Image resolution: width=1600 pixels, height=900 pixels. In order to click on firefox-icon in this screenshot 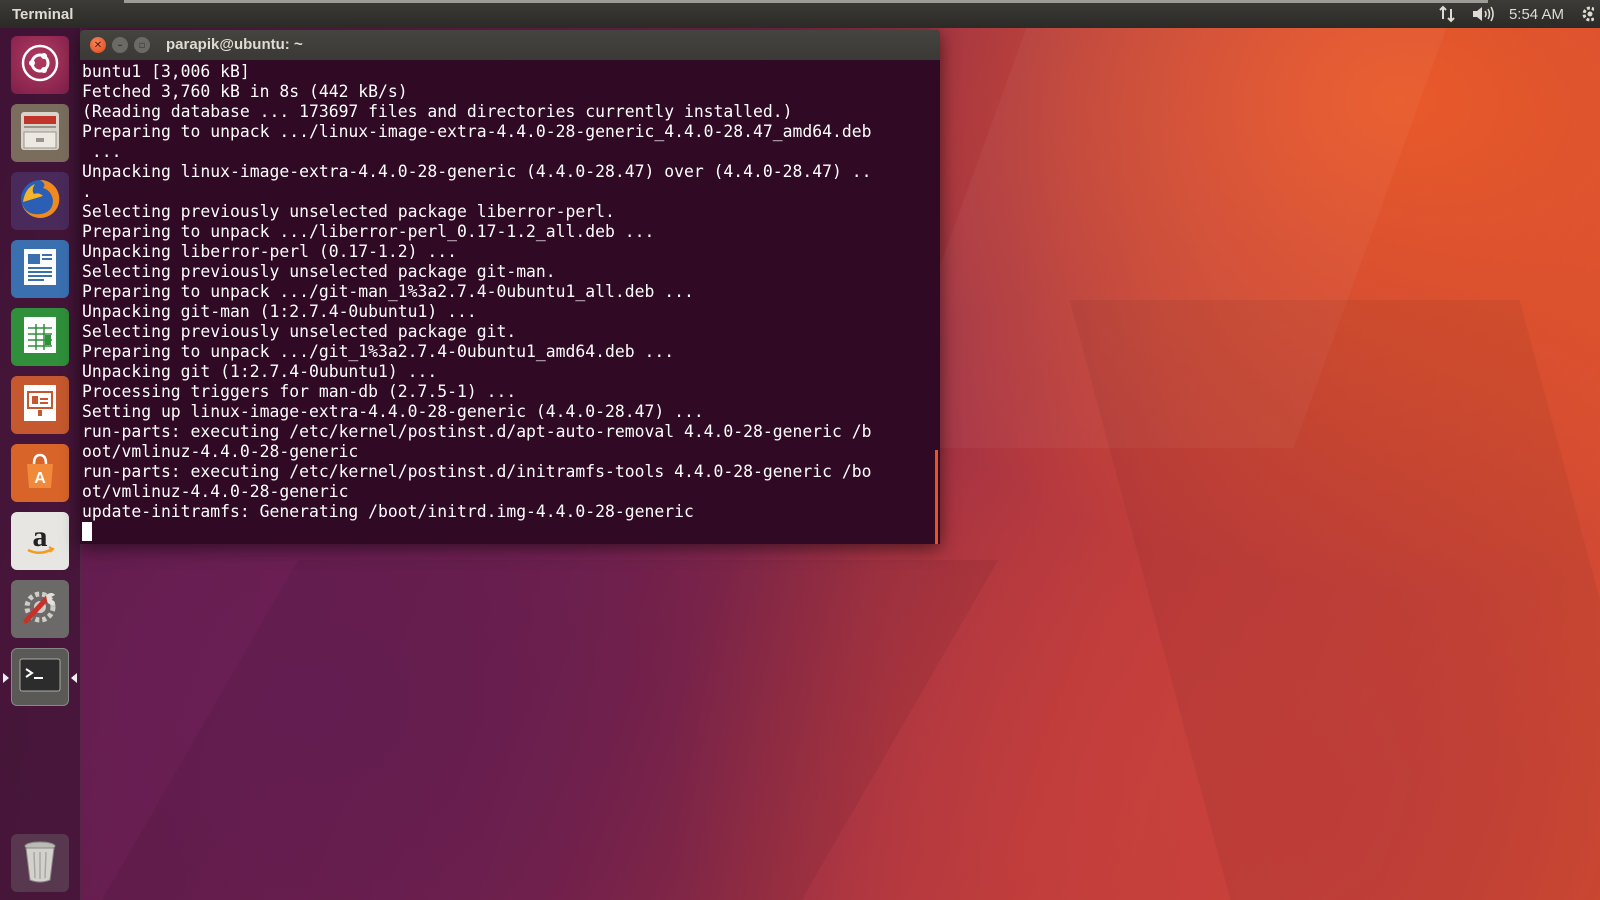, I will do `click(40, 201)`.